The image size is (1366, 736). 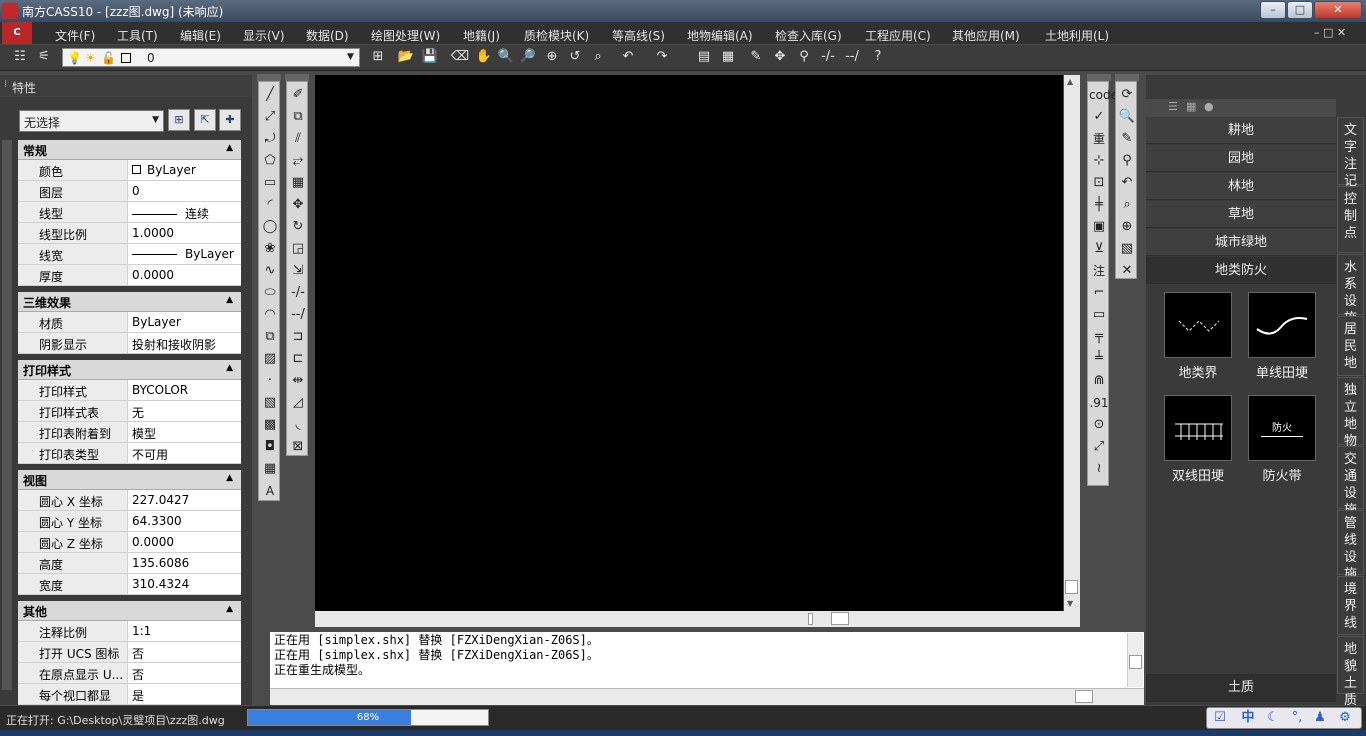 What do you see at coordinates (129, 500) in the screenshot?
I see `property-row: 圆心 X 坐标 227.0427` at bounding box center [129, 500].